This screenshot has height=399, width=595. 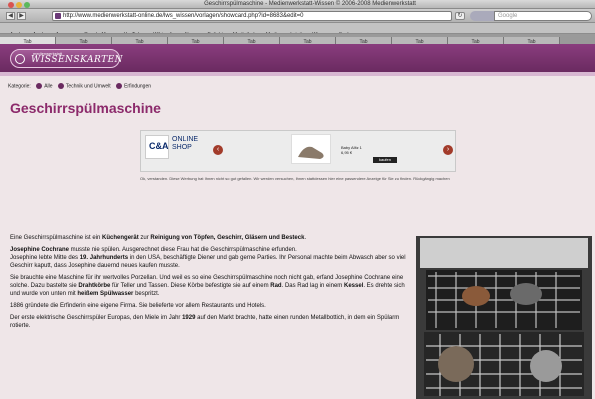 What do you see at coordinates (20, 59) in the screenshot?
I see `logo-icon` at bounding box center [20, 59].